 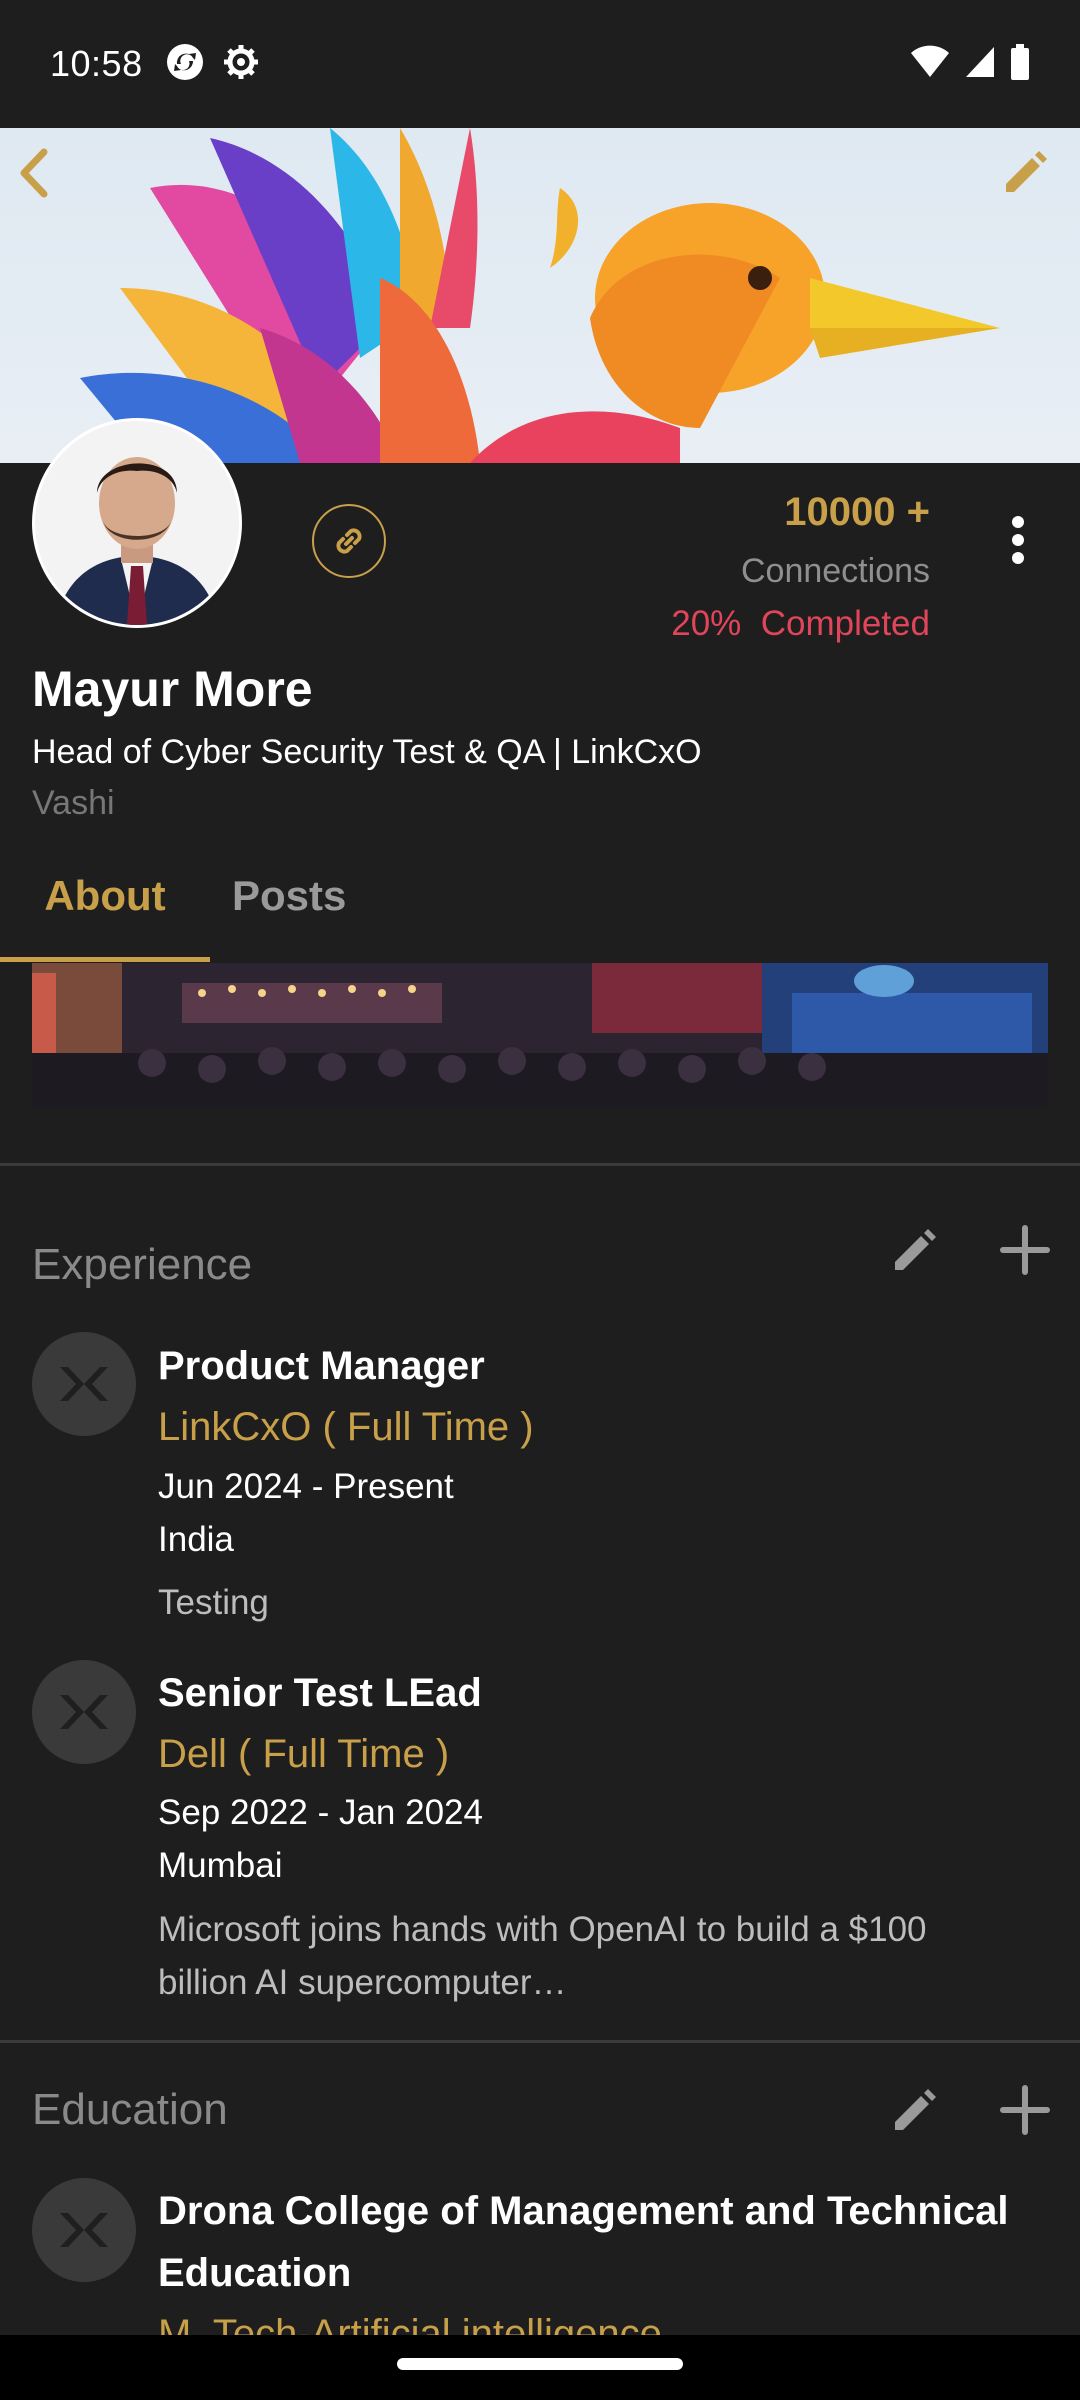 I want to click on edit-cover-button, so click(x=1034, y=180).